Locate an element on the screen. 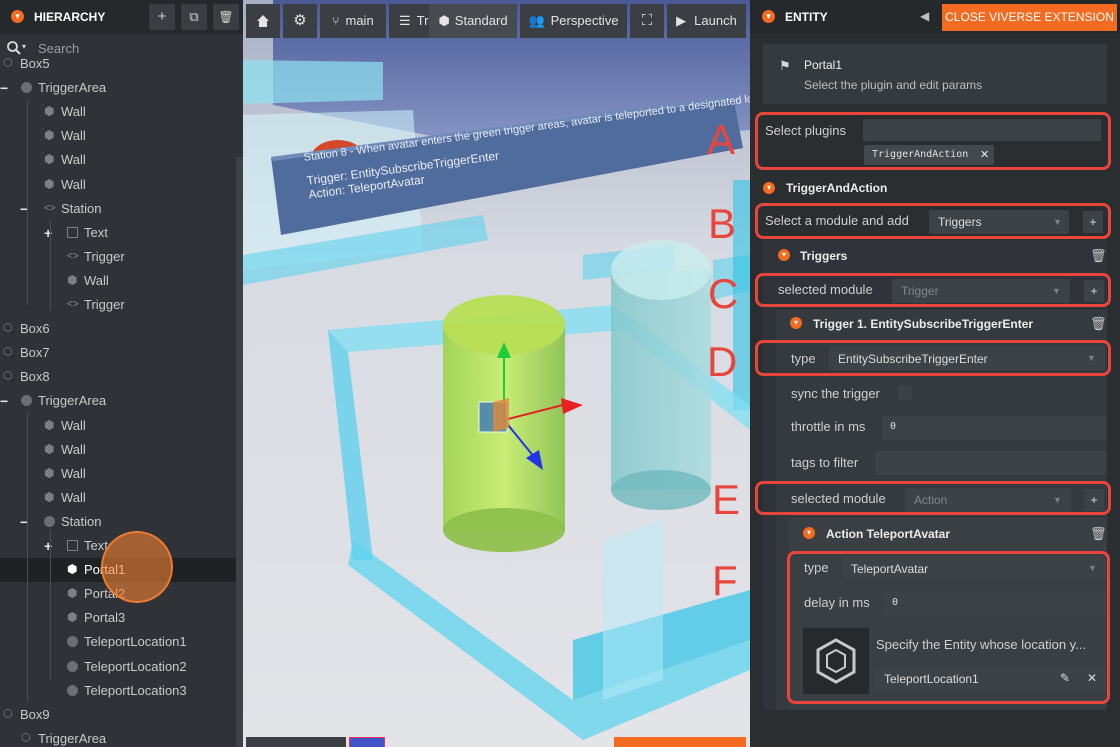 Image resolution: width=1120 pixels, height=747 pixels. home-button is located at coordinates (263, 21).